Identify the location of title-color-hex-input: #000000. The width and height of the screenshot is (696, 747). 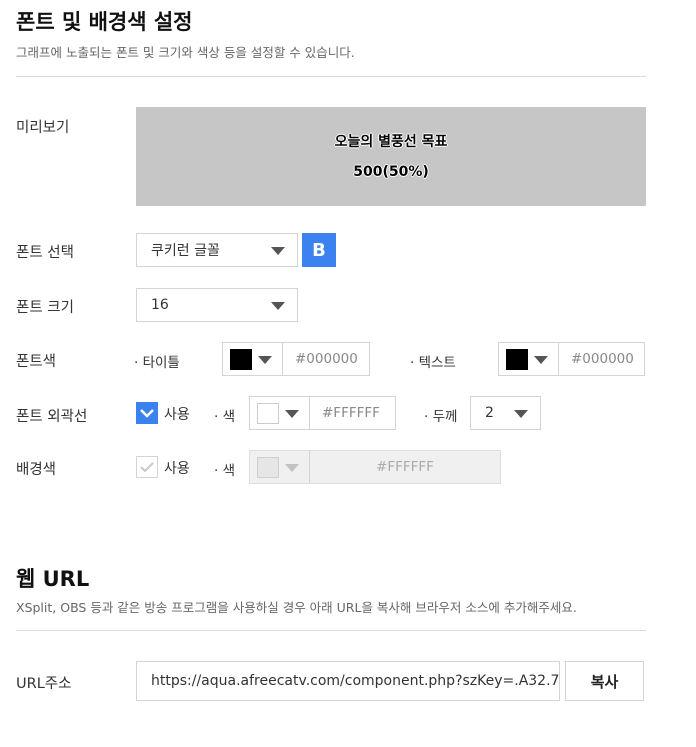
(326, 359).